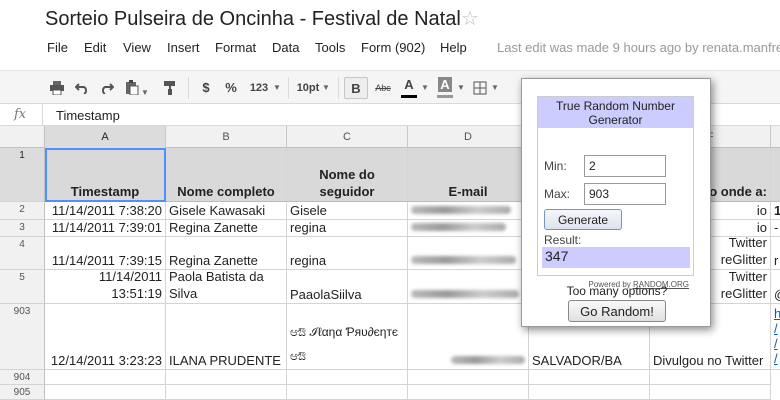 The height and width of the screenshot is (400, 780). Describe the element at coordinates (22, 392) in the screenshot. I see `row-header: 905` at that location.